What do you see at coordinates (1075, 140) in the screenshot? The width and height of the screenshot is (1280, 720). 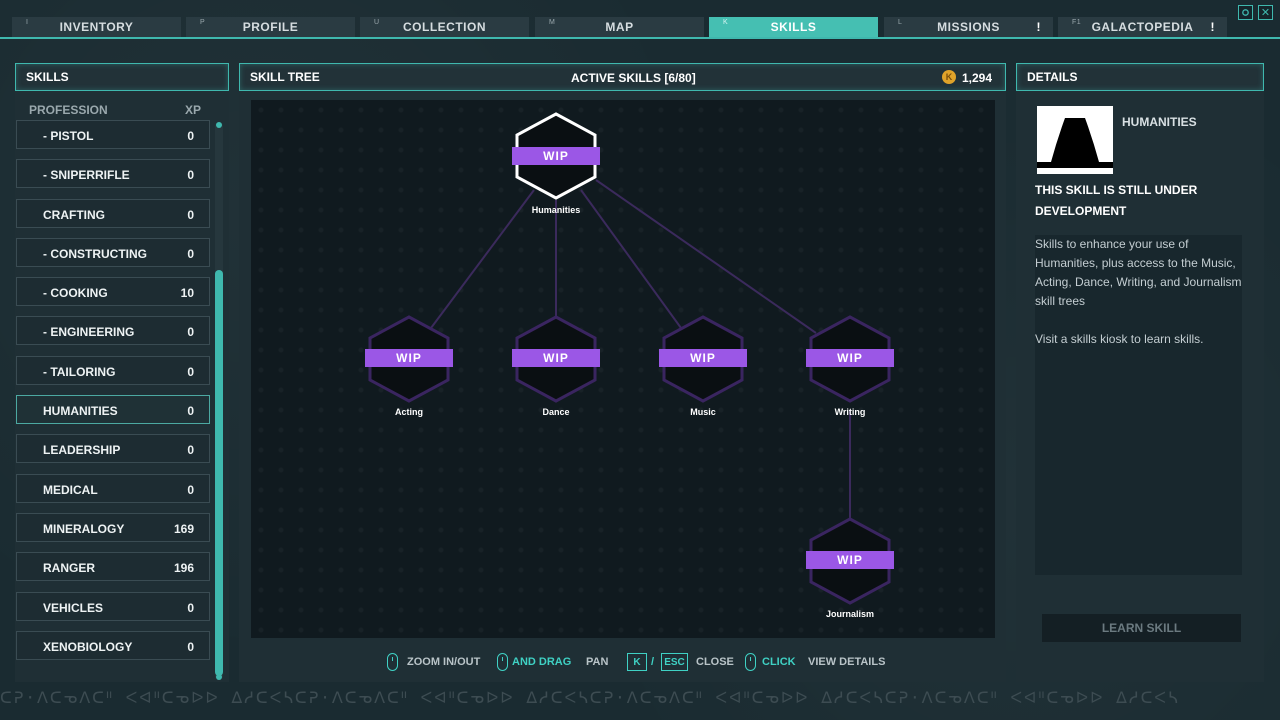 I see `theater-curtain-icon` at bounding box center [1075, 140].